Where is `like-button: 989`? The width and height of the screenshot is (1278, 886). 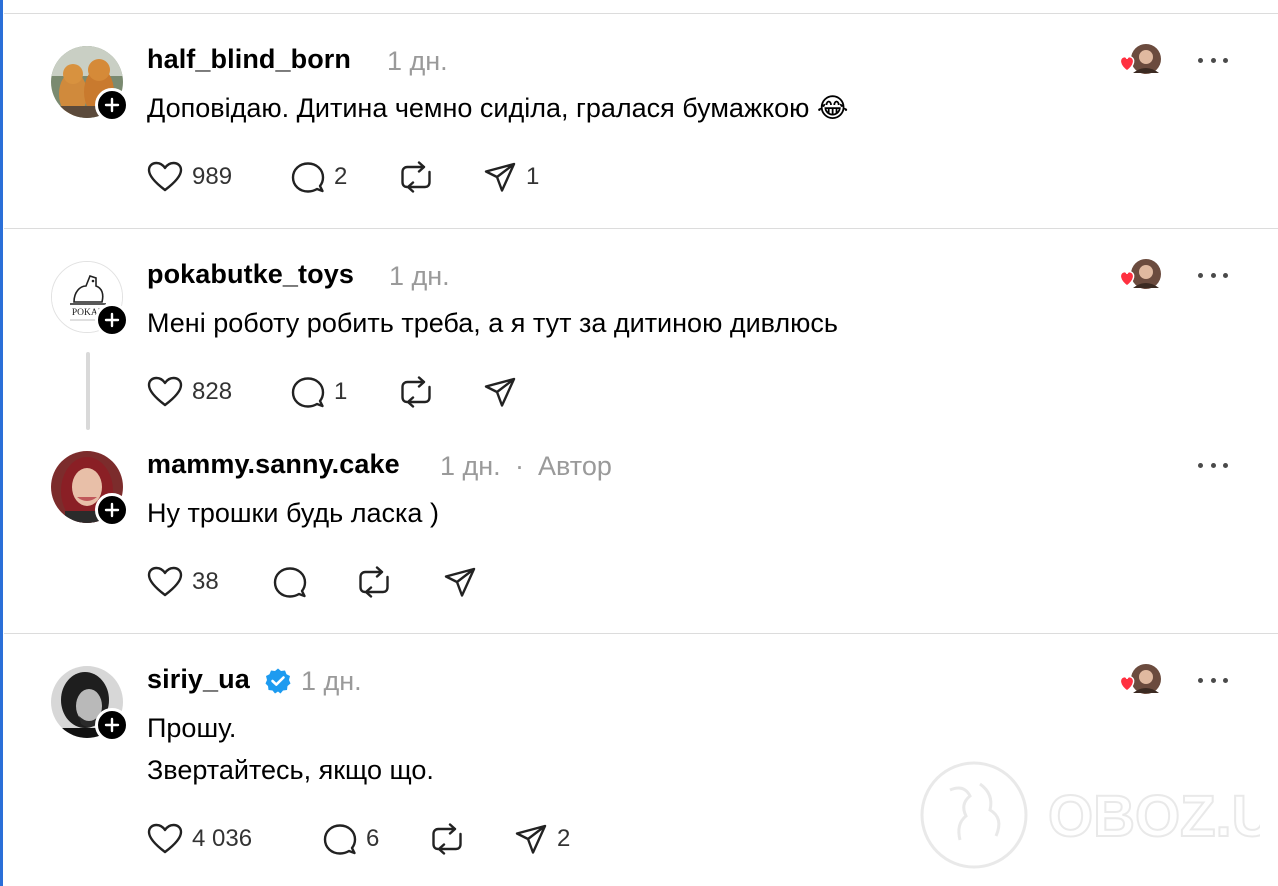
like-button: 989 is located at coordinates (219, 177).